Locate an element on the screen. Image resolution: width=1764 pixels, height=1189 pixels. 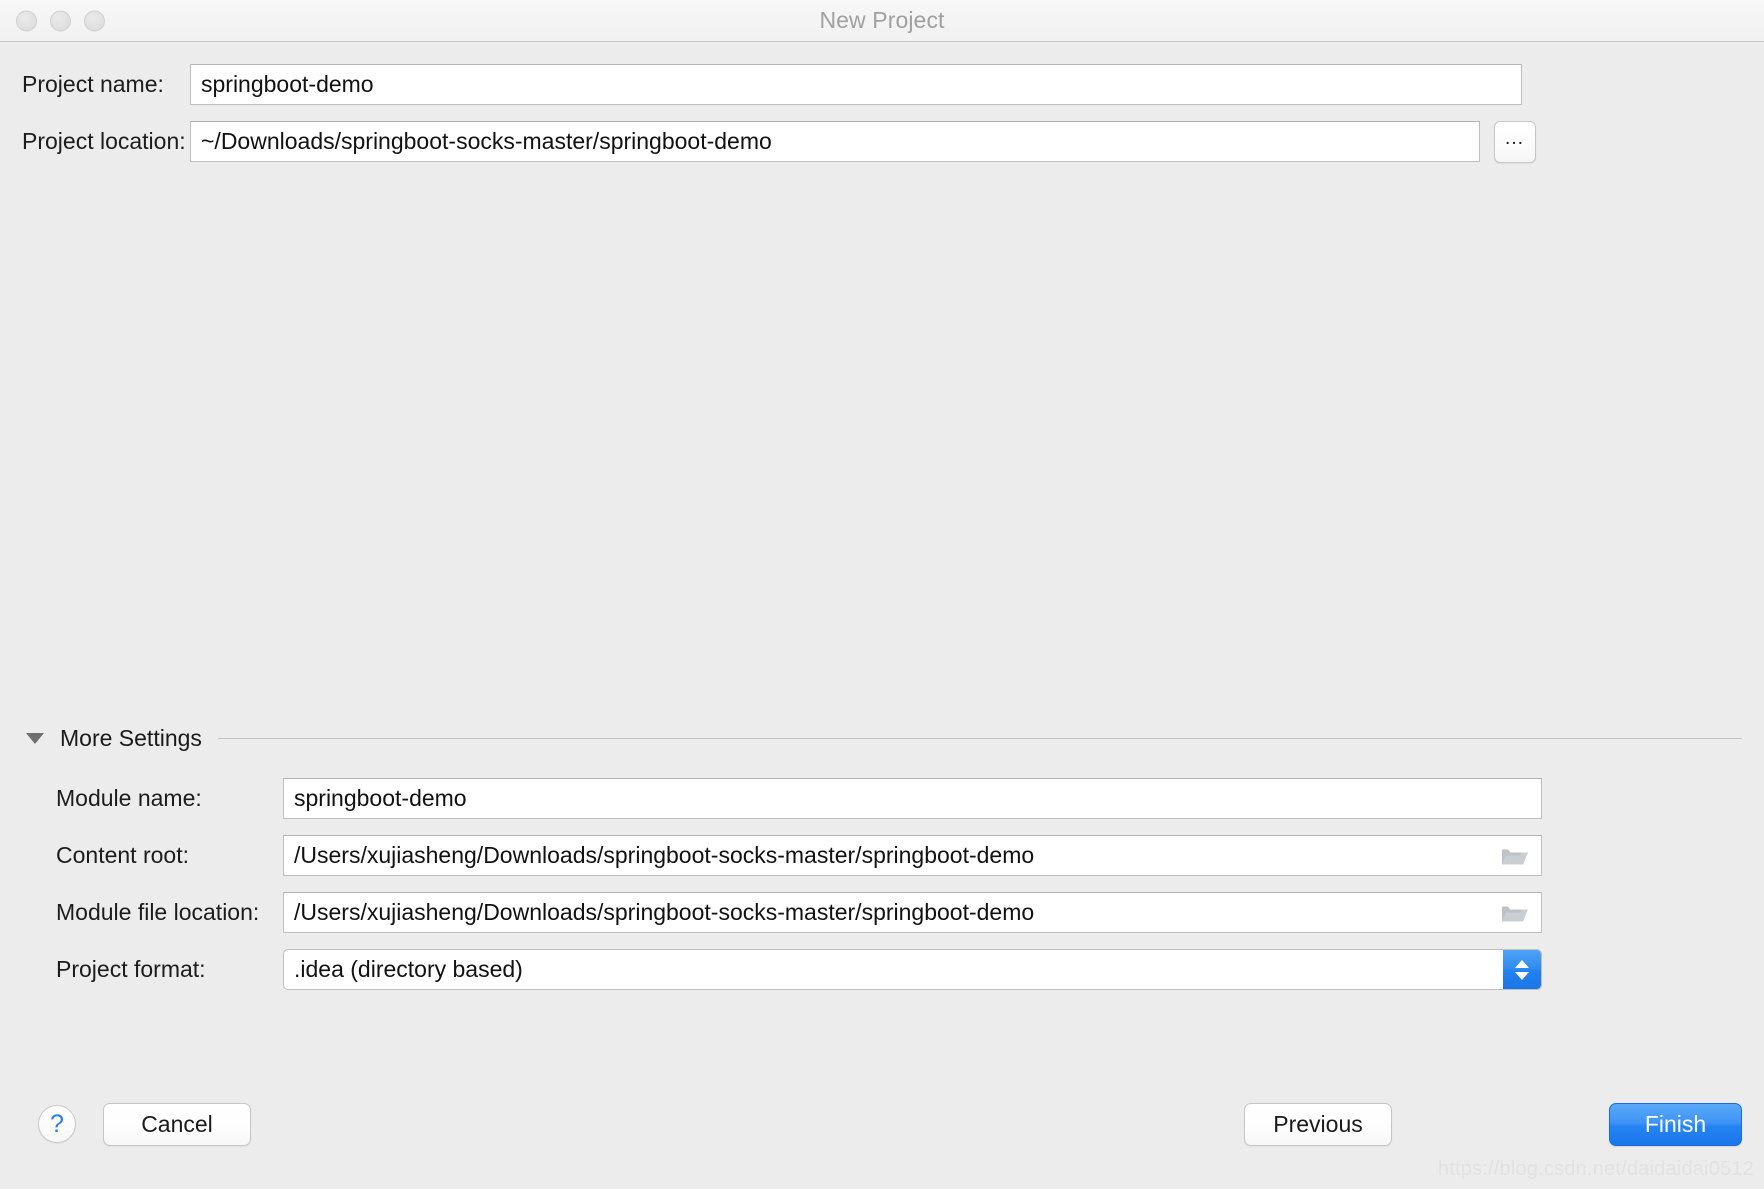
window-titlebar: New Project is located at coordinates (882, 21).